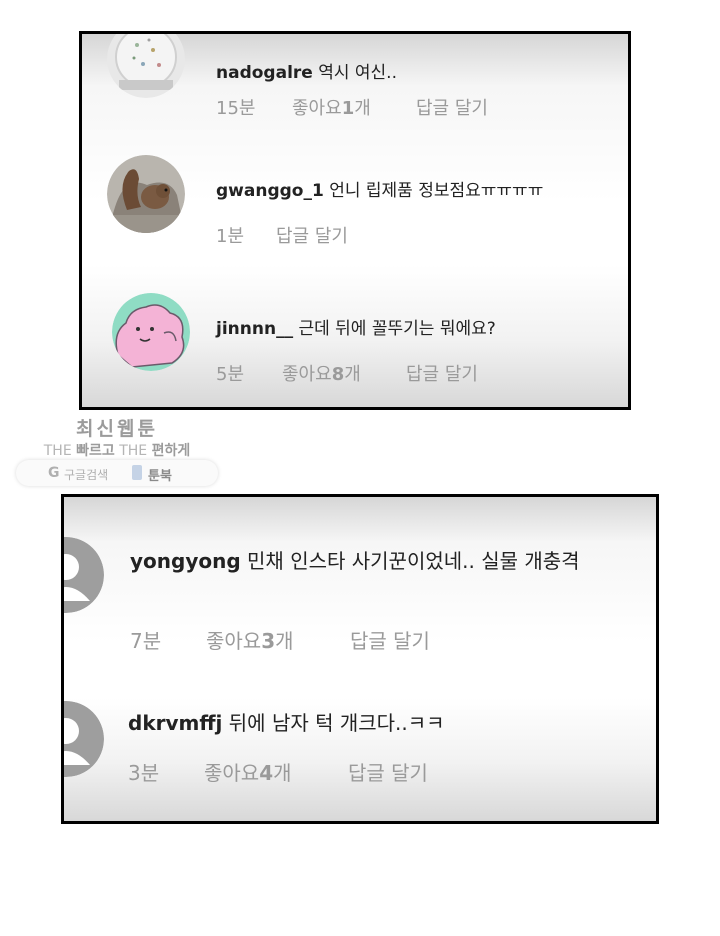  What do you see at coordinates (357, 73) in the screenshot?
I see `comment-text: 역시 여신..` at bounding box center [357, 73].